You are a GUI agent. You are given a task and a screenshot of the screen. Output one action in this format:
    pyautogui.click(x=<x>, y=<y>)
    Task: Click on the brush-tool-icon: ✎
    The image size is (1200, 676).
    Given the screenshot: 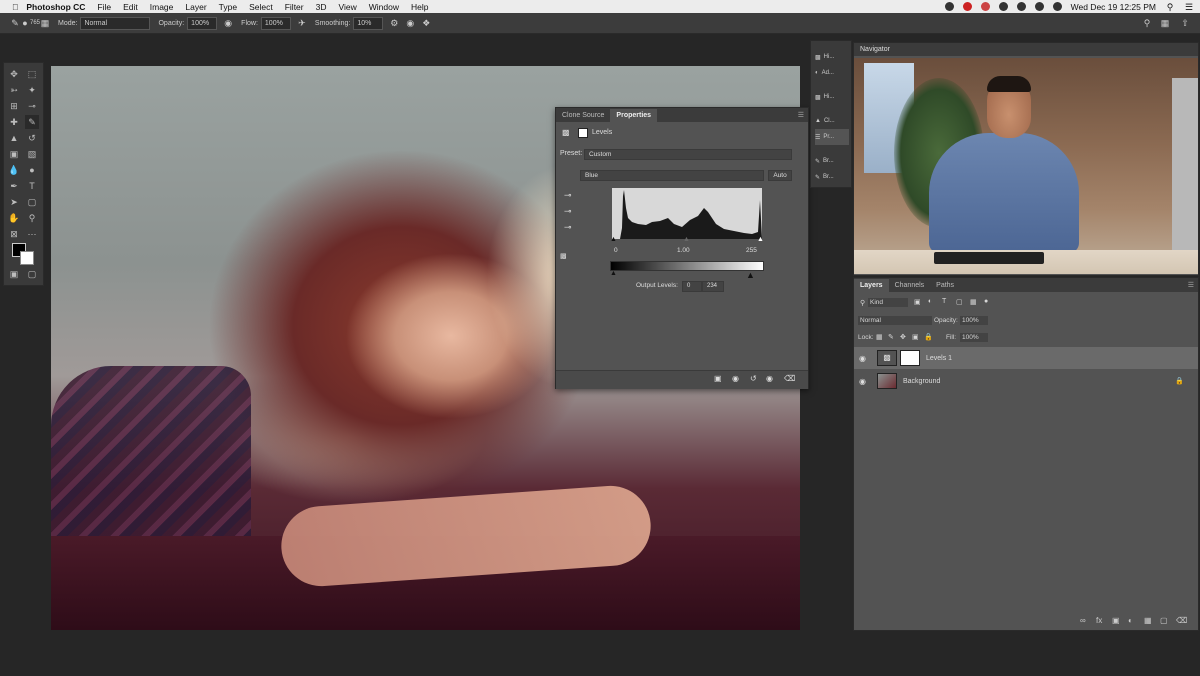 What is the action you would take?
    pyautogui.click(x=32, y=122)
    